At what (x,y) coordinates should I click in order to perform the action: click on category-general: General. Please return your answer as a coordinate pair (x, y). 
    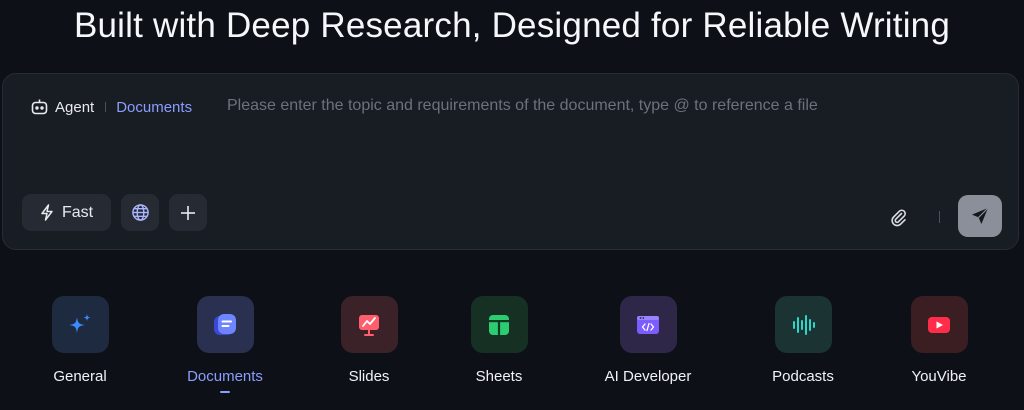
    Looking at the image, I should click on (80, 340).